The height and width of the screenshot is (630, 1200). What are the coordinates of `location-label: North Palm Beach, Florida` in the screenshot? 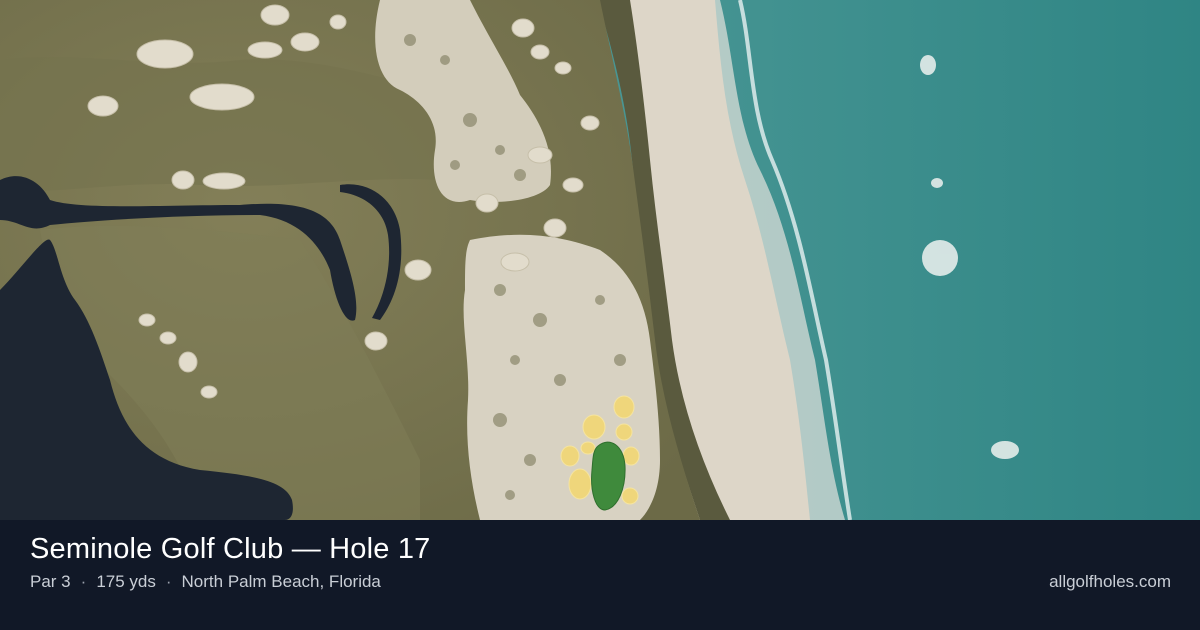 It's located at (281, 581).